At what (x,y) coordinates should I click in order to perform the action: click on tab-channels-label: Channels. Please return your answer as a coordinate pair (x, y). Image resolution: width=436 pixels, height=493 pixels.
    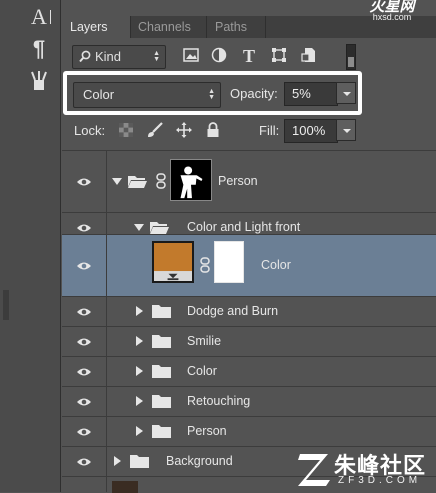
    Looking at the image, I should click on (164, 27).